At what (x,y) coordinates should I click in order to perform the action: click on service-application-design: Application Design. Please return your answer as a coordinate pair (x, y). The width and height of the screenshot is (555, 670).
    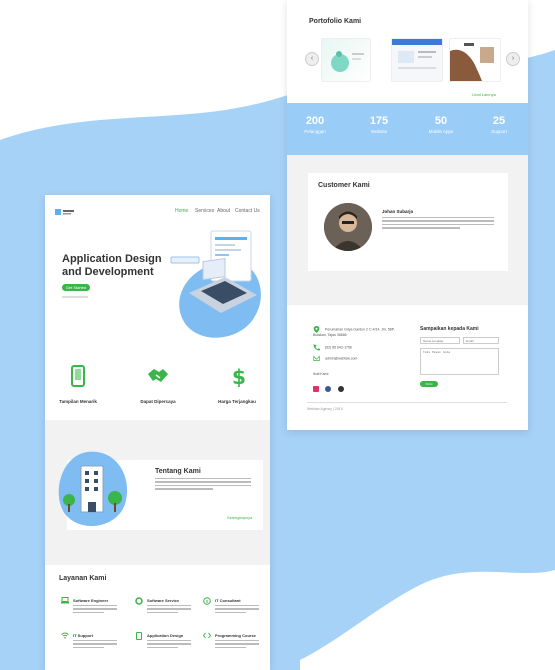
    Looking at the image, I should click on (163, 640).